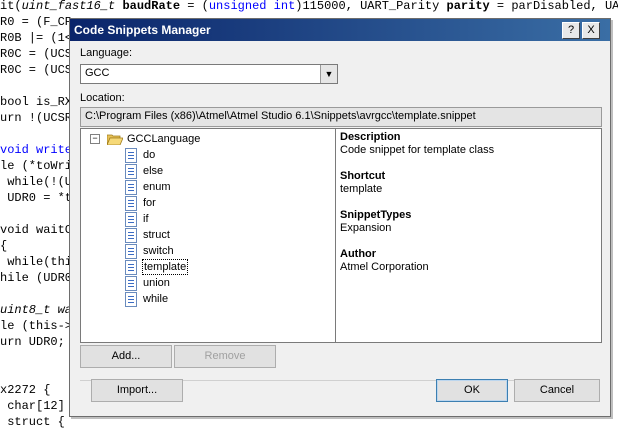 The width and height of the screenshot is (618, 435). I want to click on author-heading: Author, so click(358, 254).